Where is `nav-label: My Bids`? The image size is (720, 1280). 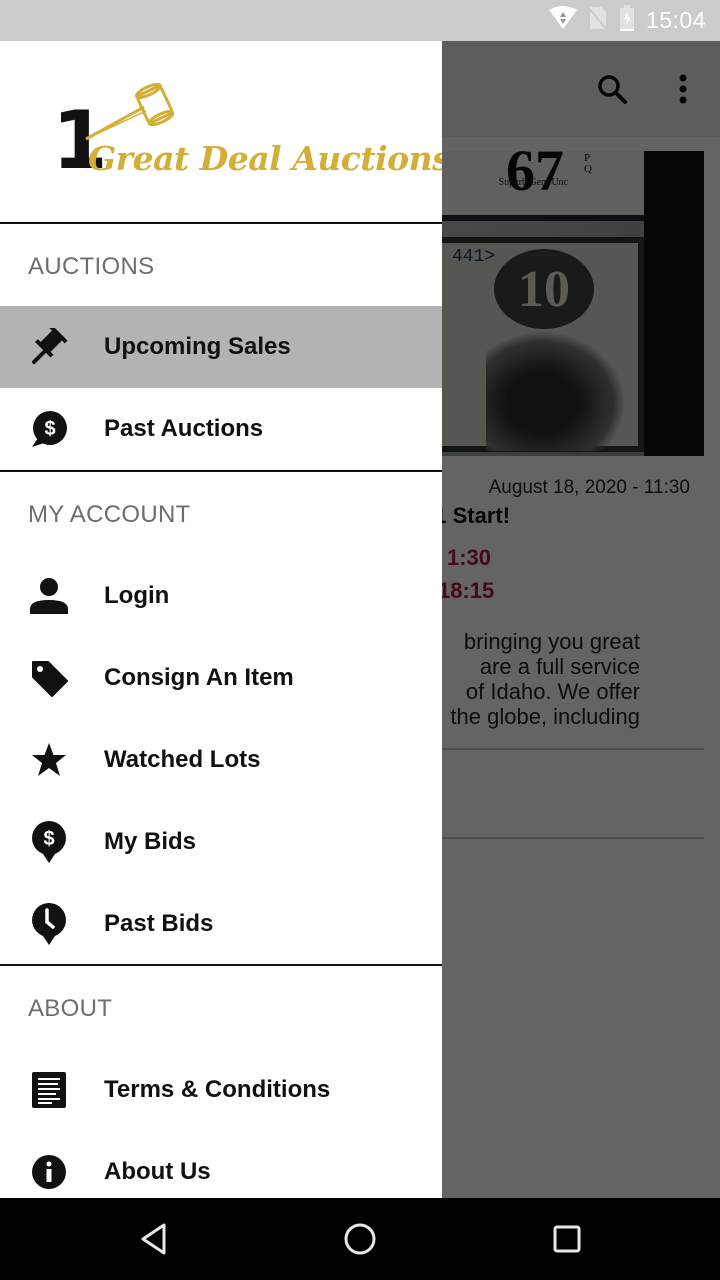
nav-label: My Bids is located at coordinates (150, 841).